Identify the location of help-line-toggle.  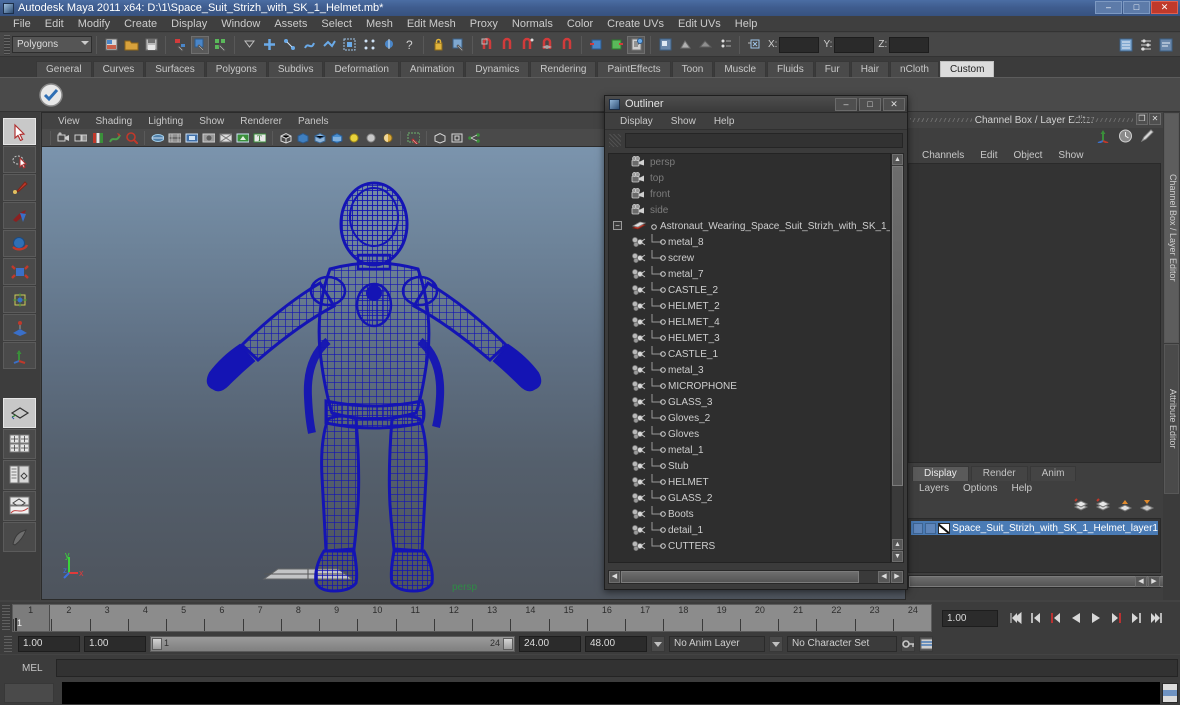
(29, 693).